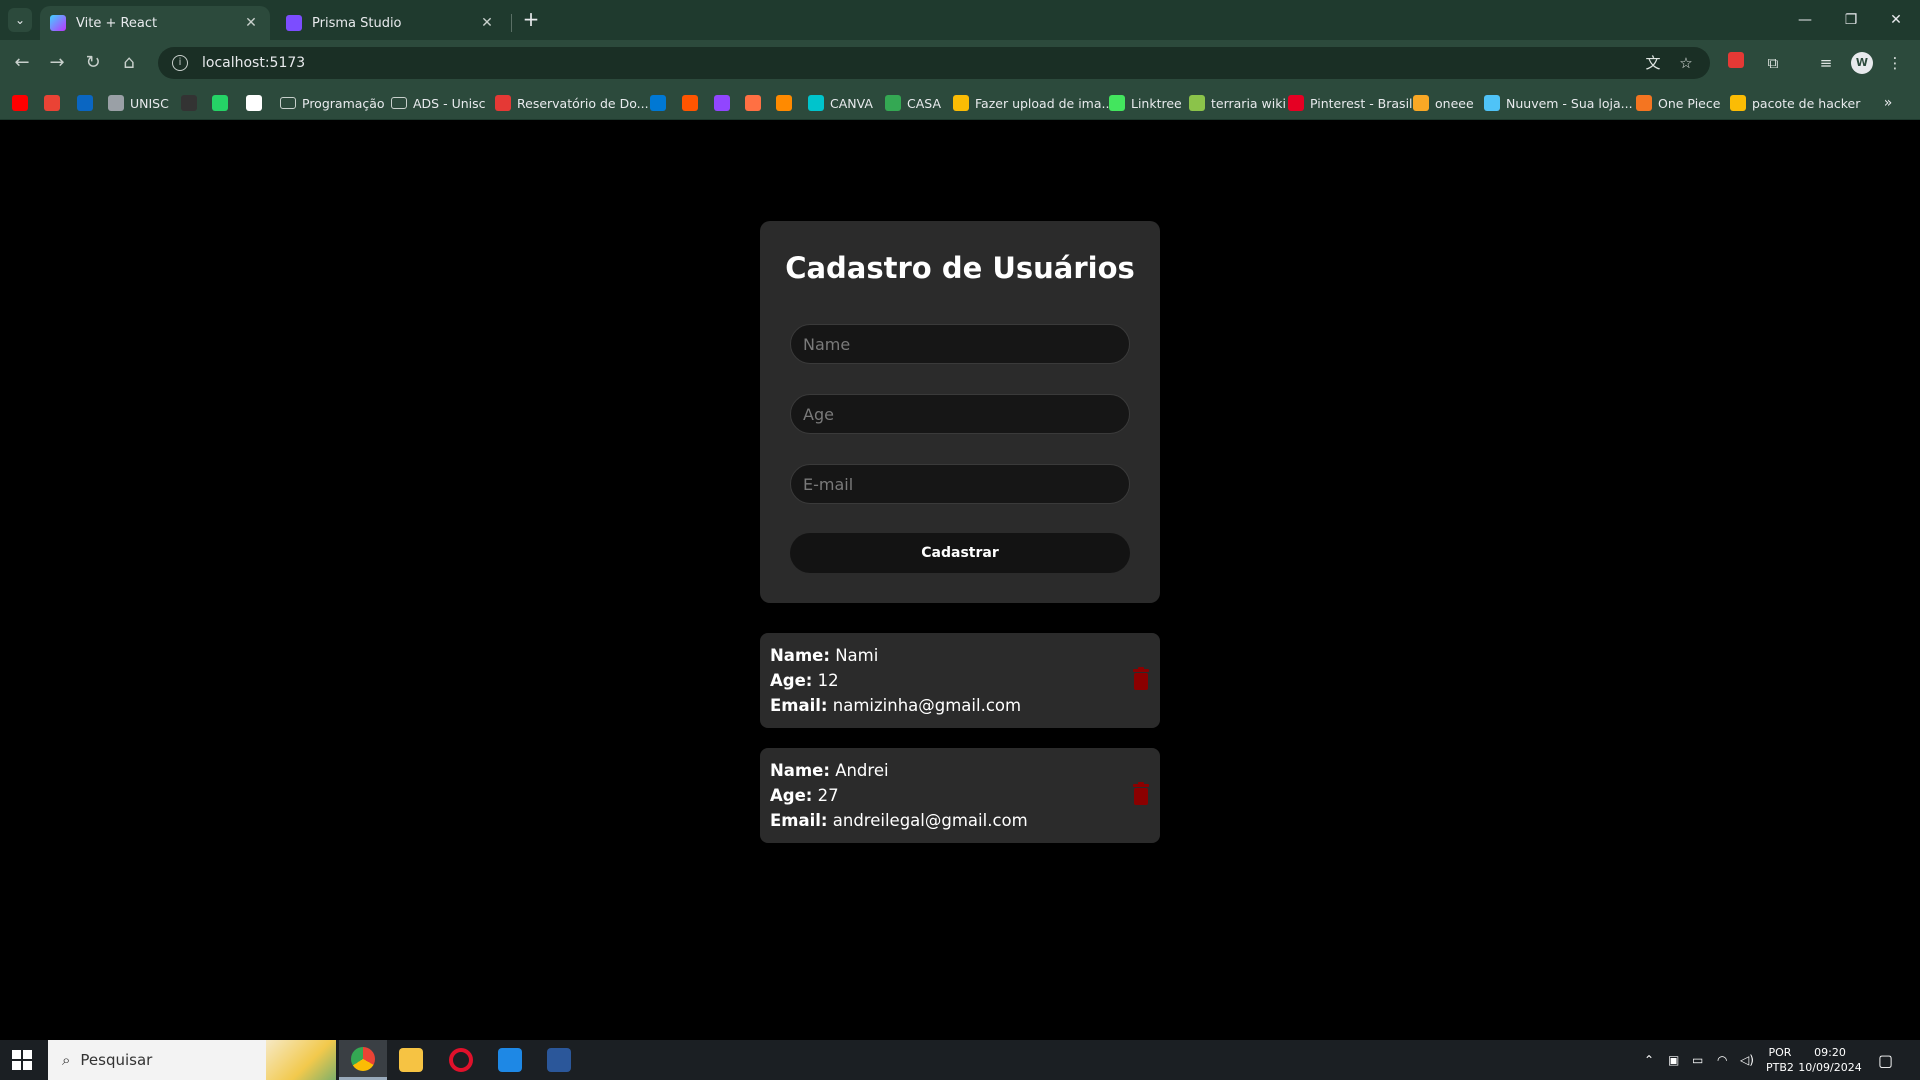 Image resolution: width=1920 pixels, height=1080 pixels. Describe the element at coordinates (840, 103) in the screenshot. I see `bookmark-item: CANVA` at that location.